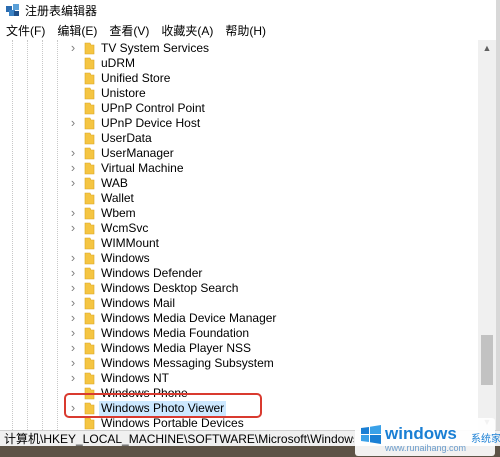 The width and height of the screenshot is (500, 457). What do you see at coordinates (239, 78) in the screenshot?
I see `tree-item: Unified Store` at bounding box center [239, 78].